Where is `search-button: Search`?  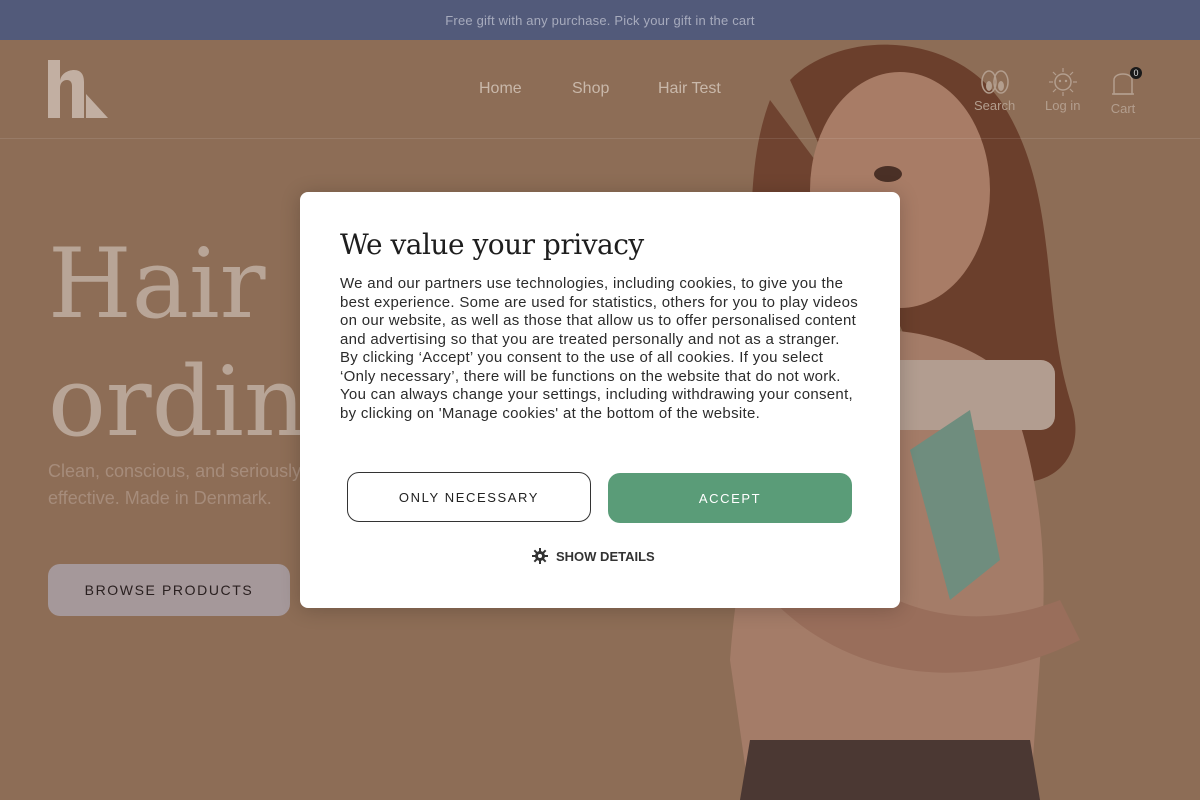
search-button: Search is located at coordinates (994, 90).